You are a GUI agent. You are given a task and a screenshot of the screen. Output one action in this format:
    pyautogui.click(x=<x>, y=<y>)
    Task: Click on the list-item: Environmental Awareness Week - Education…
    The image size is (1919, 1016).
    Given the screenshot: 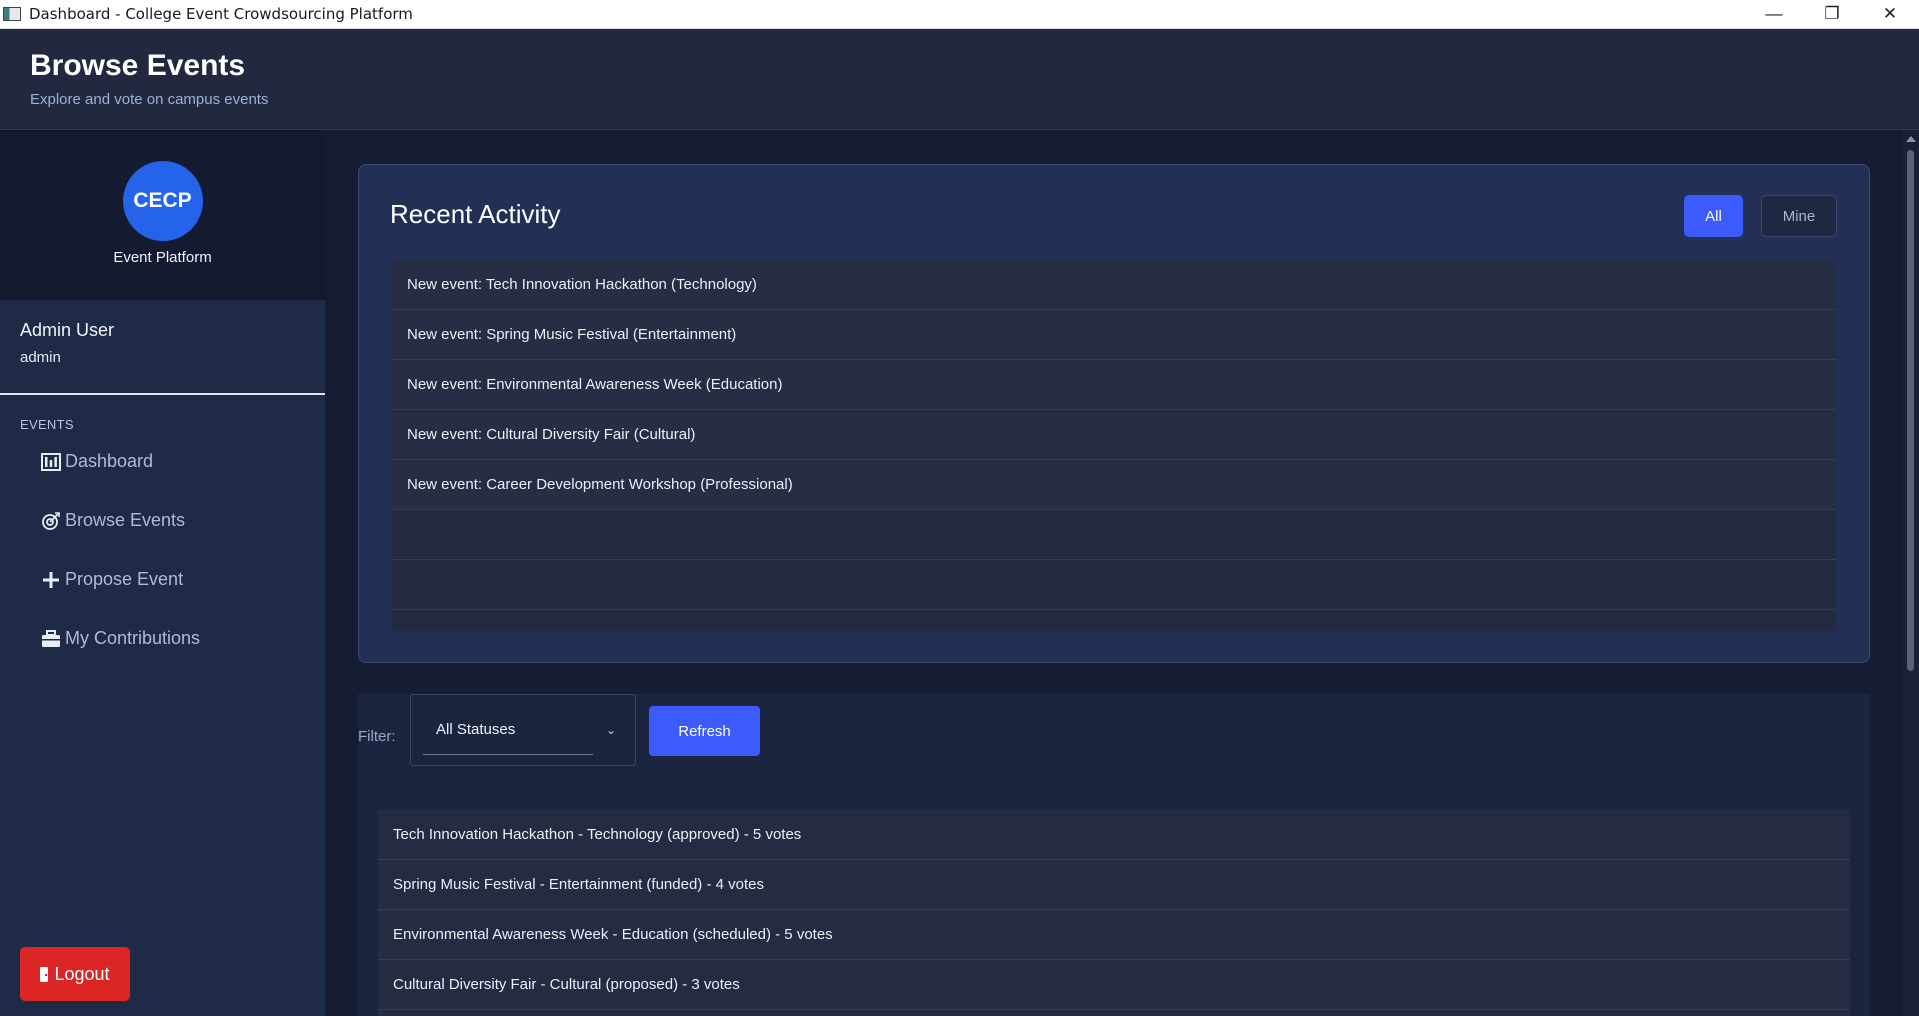 What is the action you would take?
    pyautogui.click(x=1114, y=935)
    